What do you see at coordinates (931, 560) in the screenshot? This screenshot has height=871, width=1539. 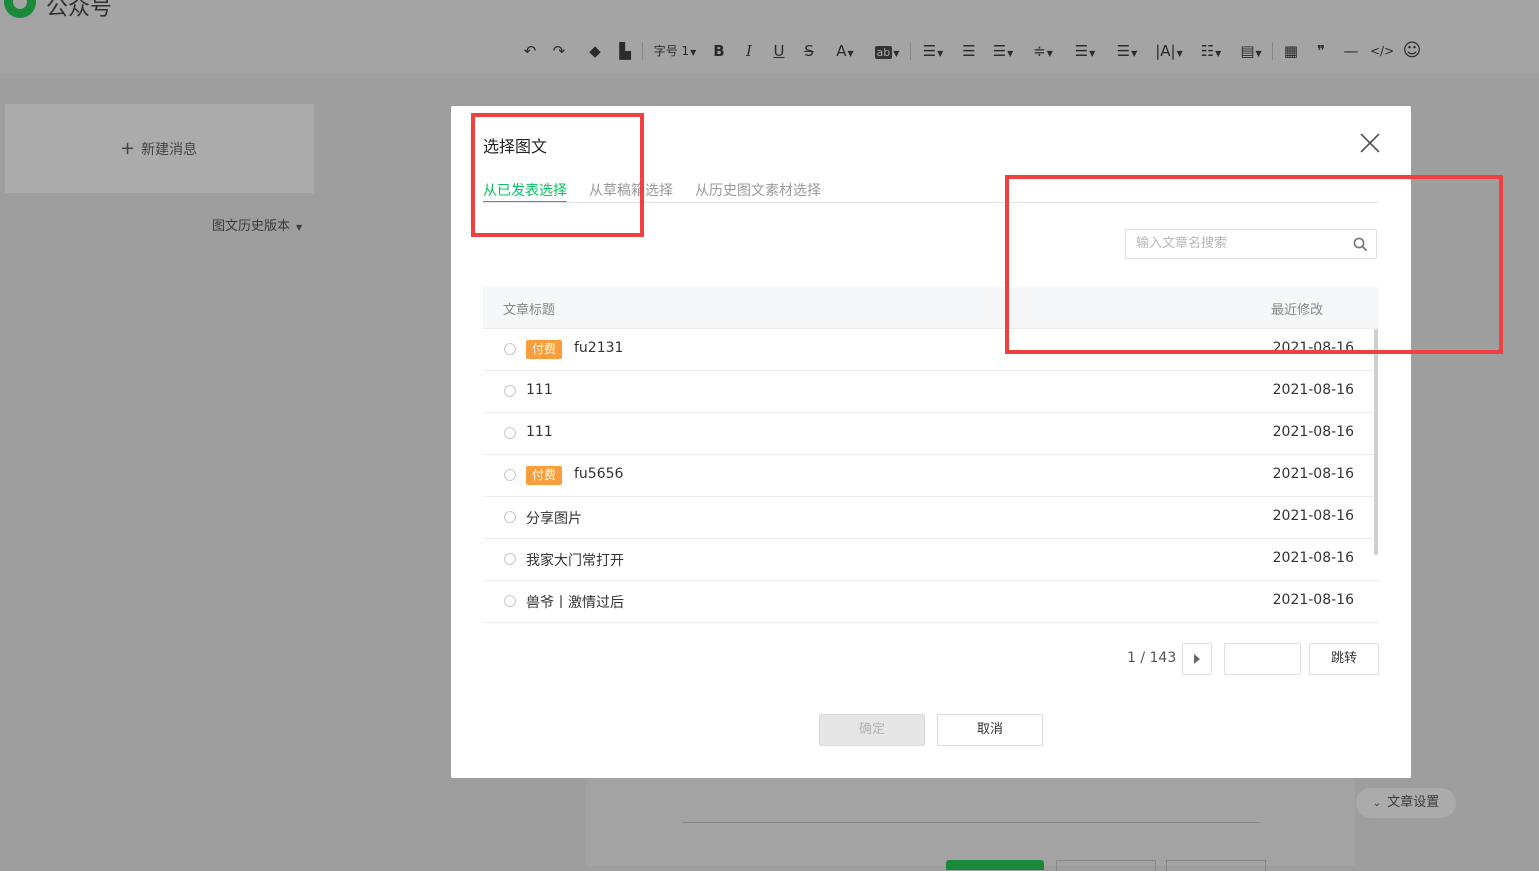 I see `table-row: 我家大门常打开 2021-08-16` at bounding box center [931, 560].